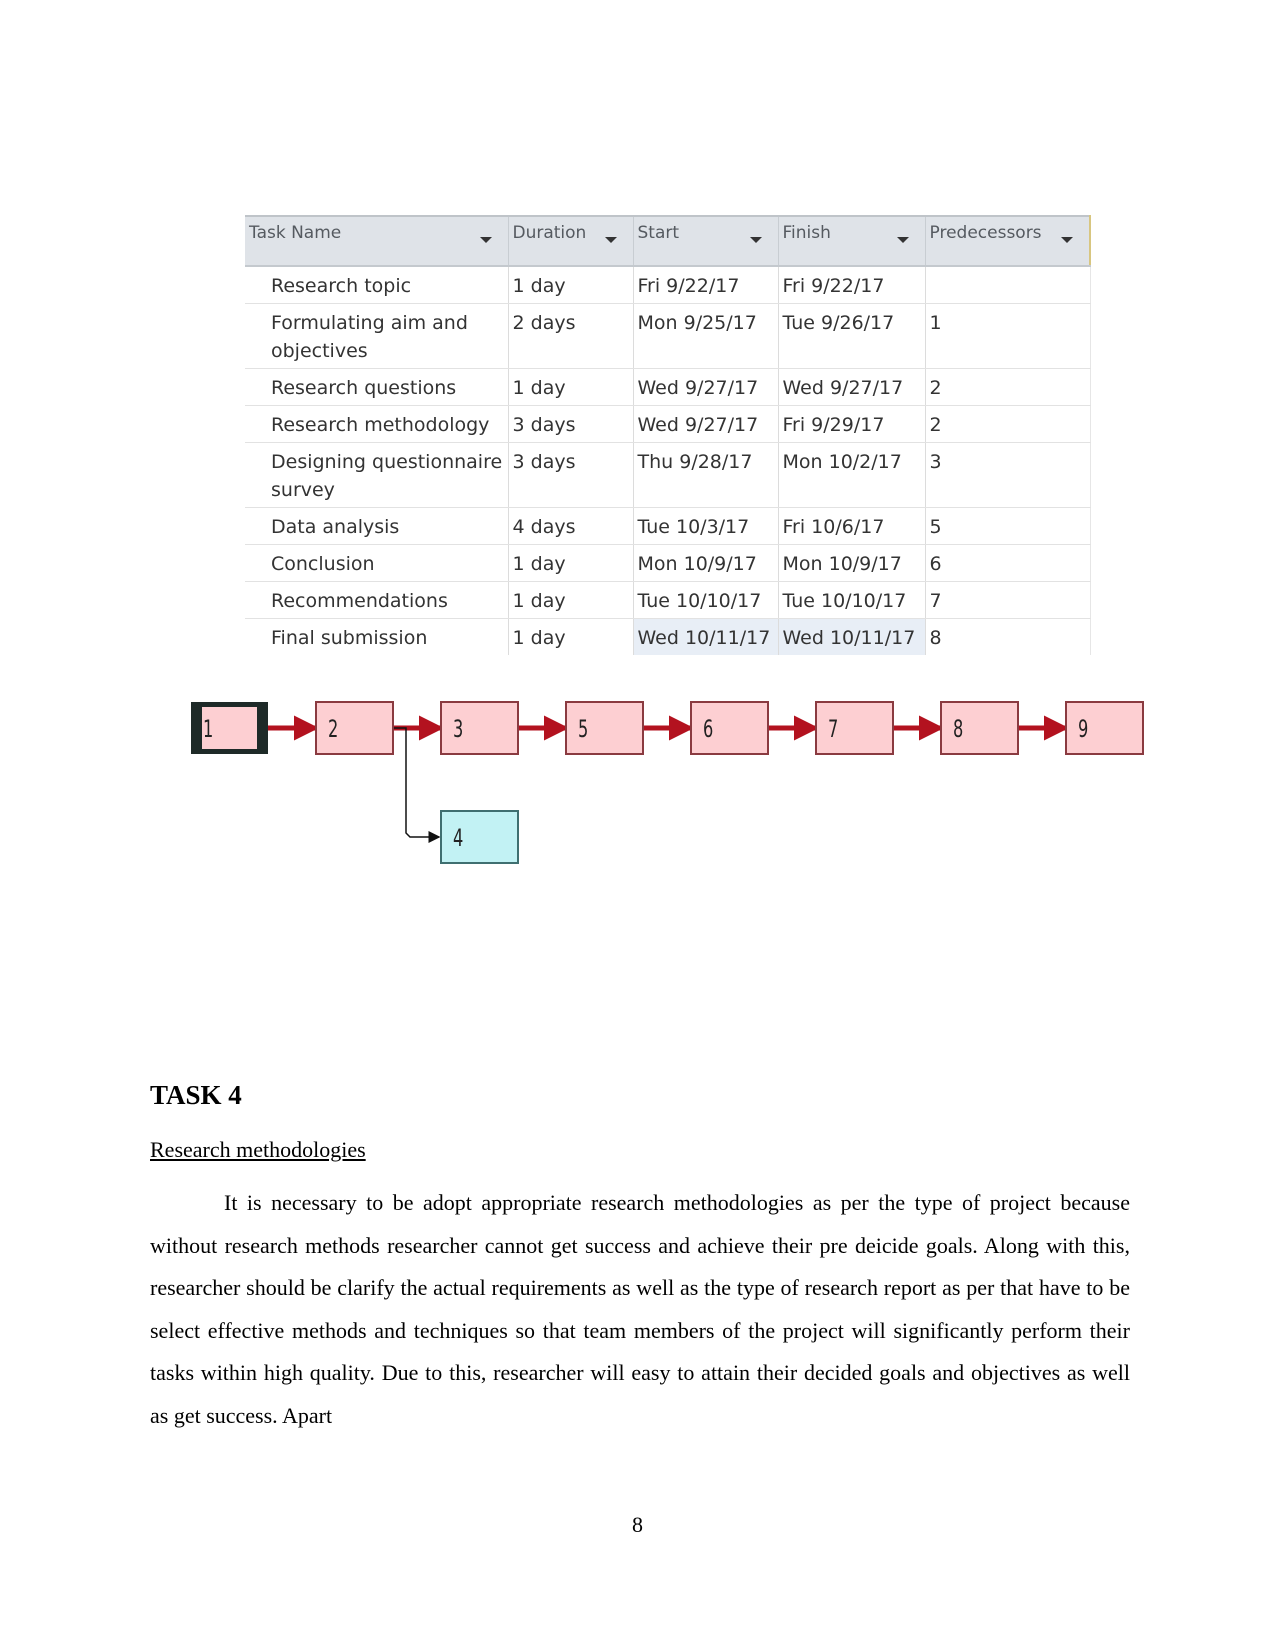 This screenshot has height=1650, width=1275. Describe the element at coordinates (833, 730) in the screenshot. I see `node-id-label: 7` at that location.